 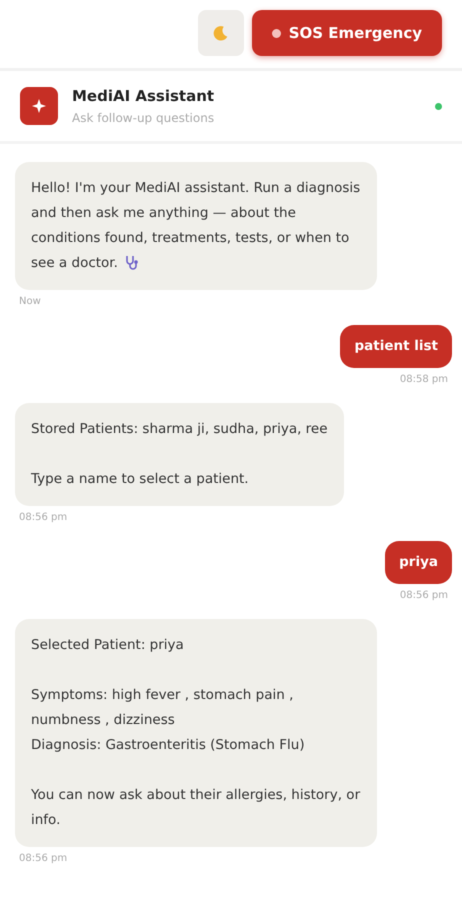 What do you see at coordinates (418, 562) in the screenshot?
I see `user-message: priya` at bounding box center [418, 562].